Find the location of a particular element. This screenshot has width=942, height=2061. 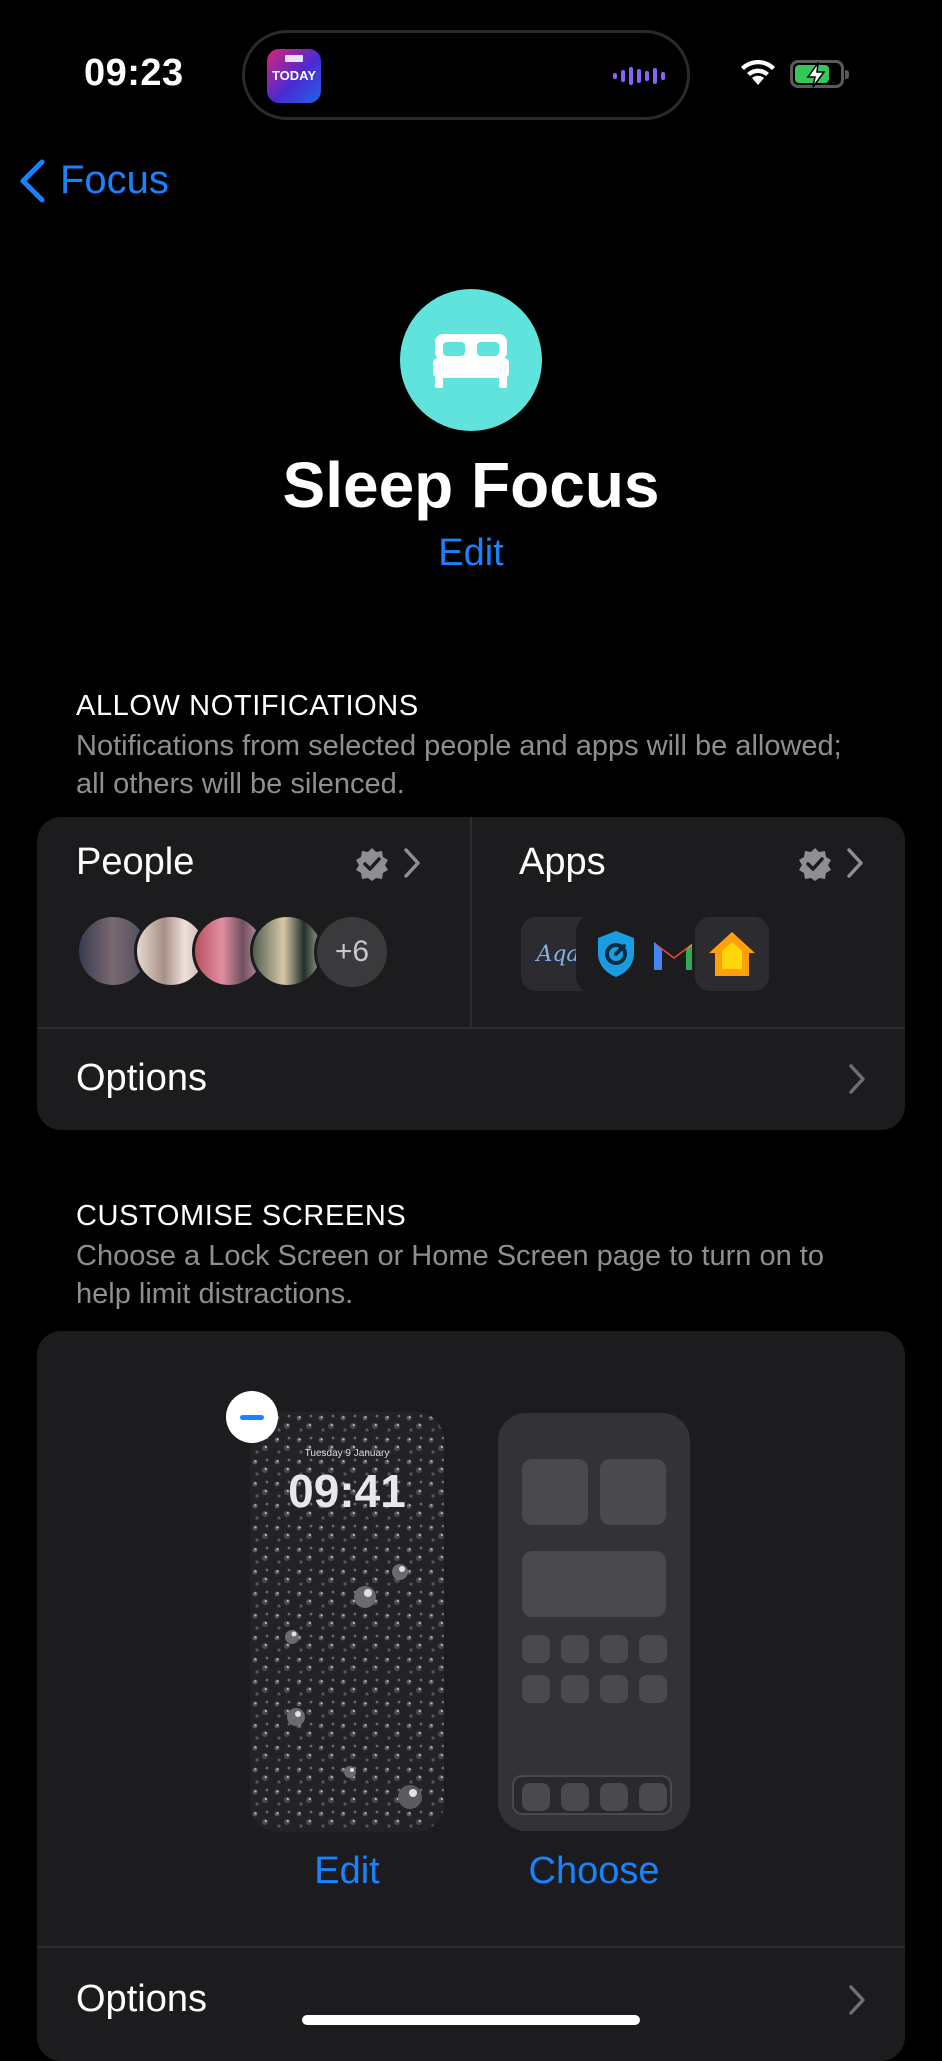

bed-icon is located at coordinates (471, 361).